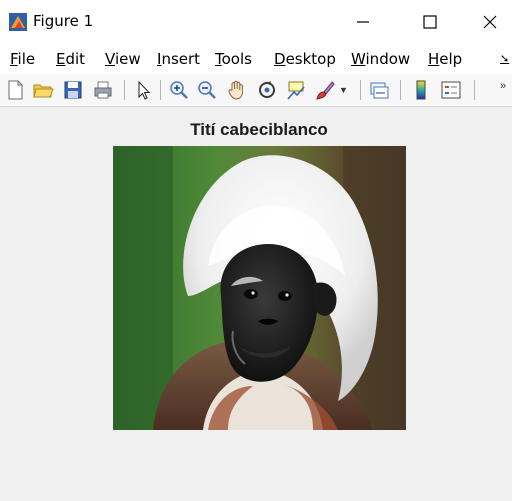 The width and height of the screenshot is (512, 501). I want to click on minimize-button, so click(363, 22).